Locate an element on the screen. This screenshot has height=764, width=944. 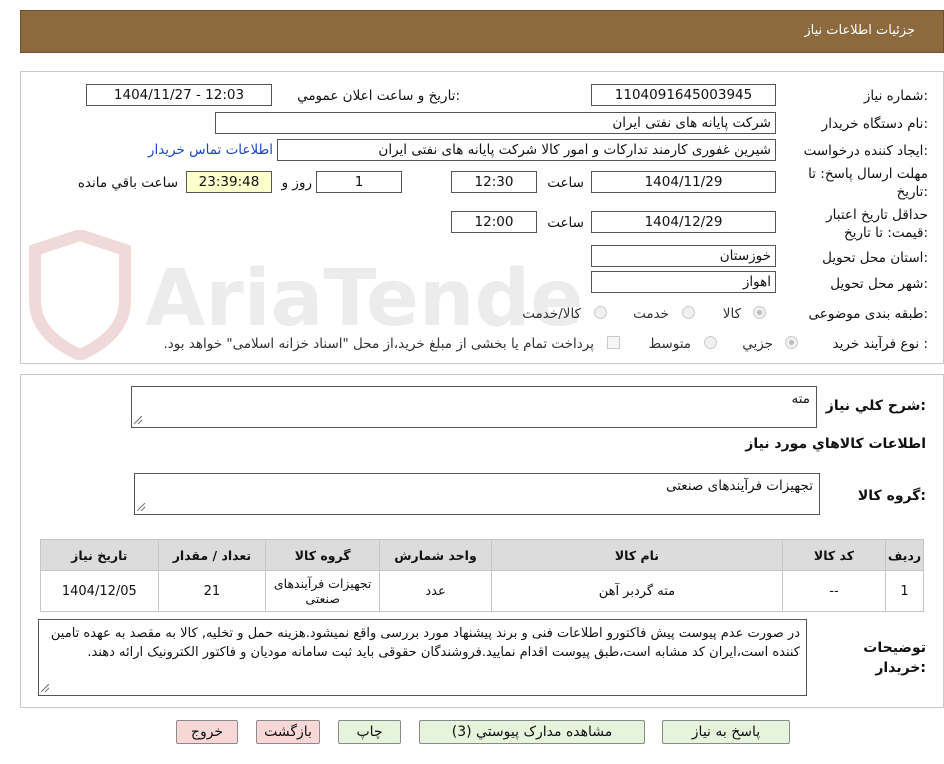
reply-button: پاسخ به نياز is located at coordinates (726, 732).